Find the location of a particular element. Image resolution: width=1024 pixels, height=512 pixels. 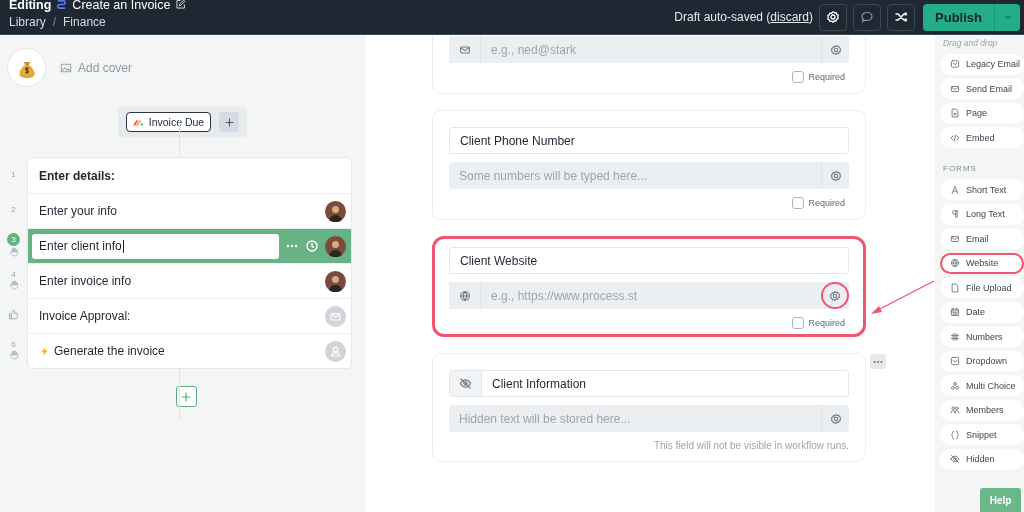

members-icon is located at coordinates (955, 410).